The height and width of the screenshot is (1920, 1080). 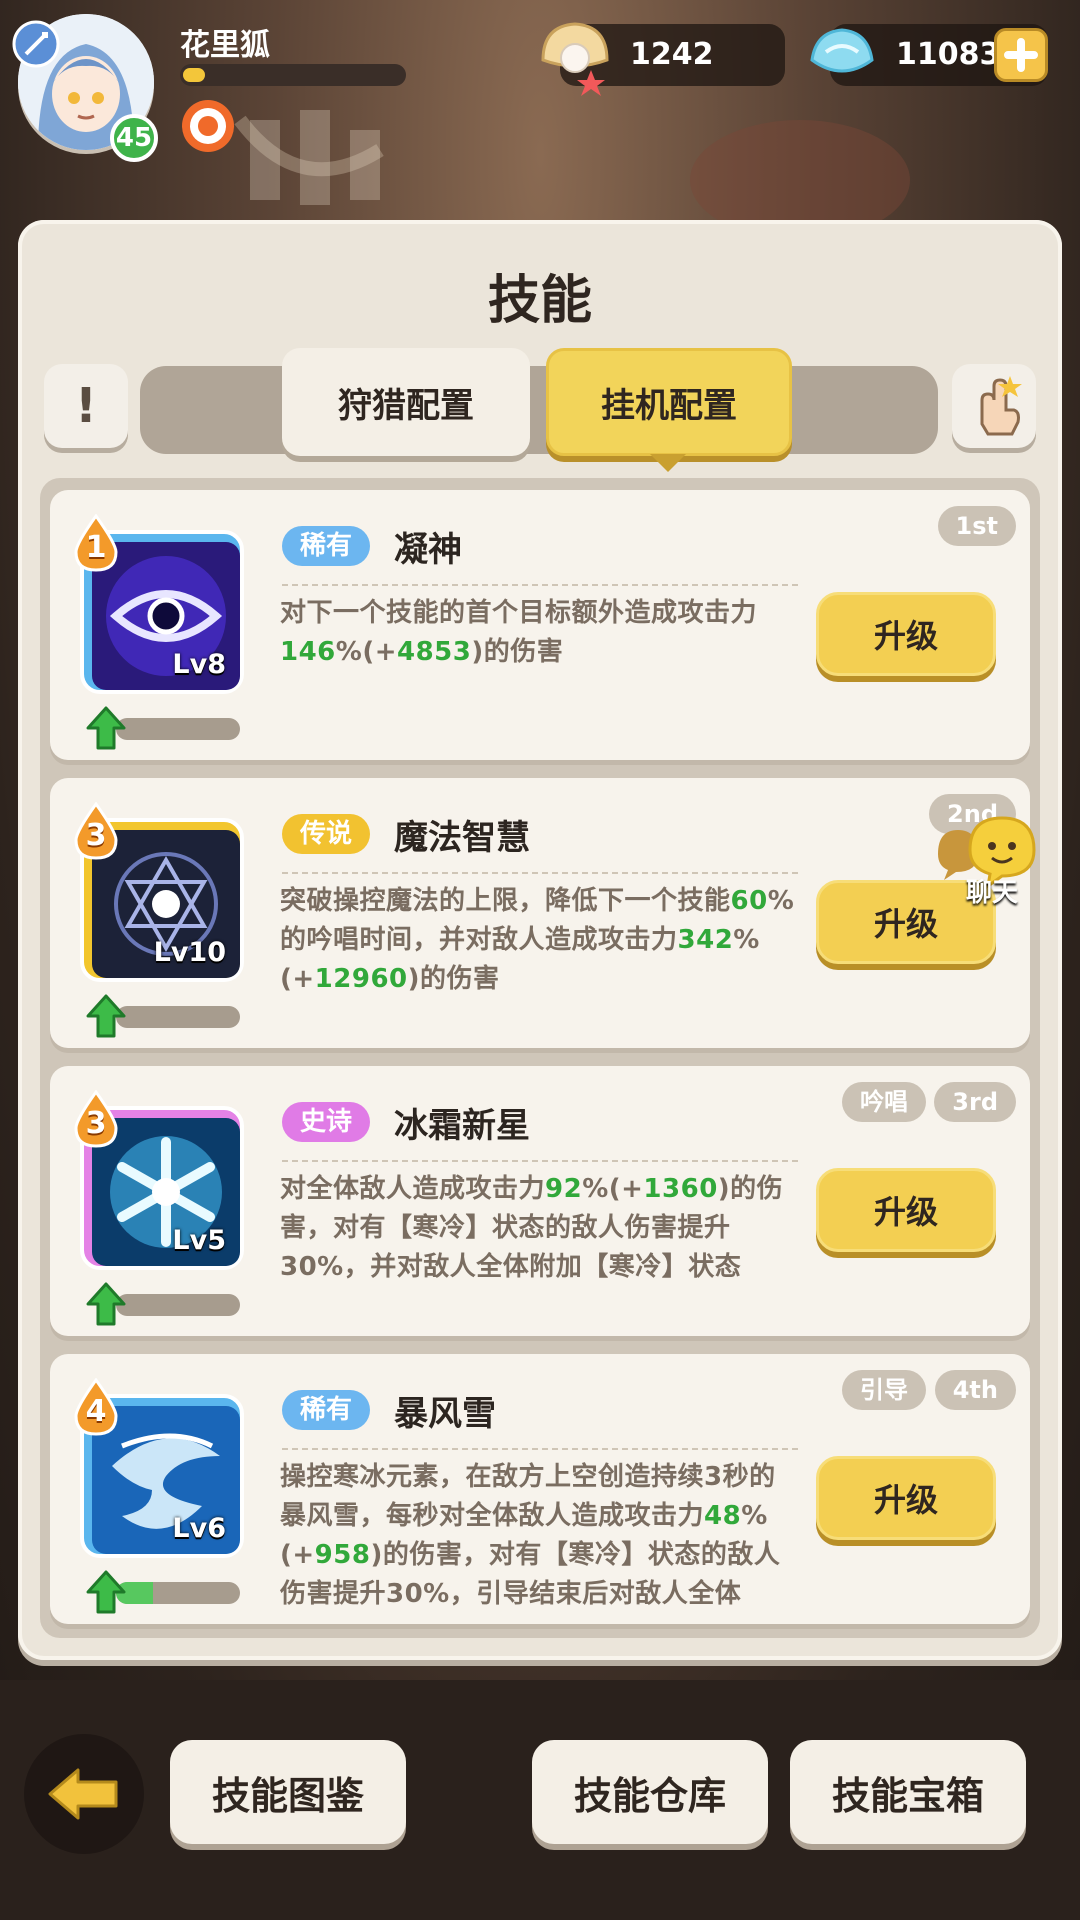 I want to click on tab-hunt-config: 狩猎配置, so click(x=406, y=402).